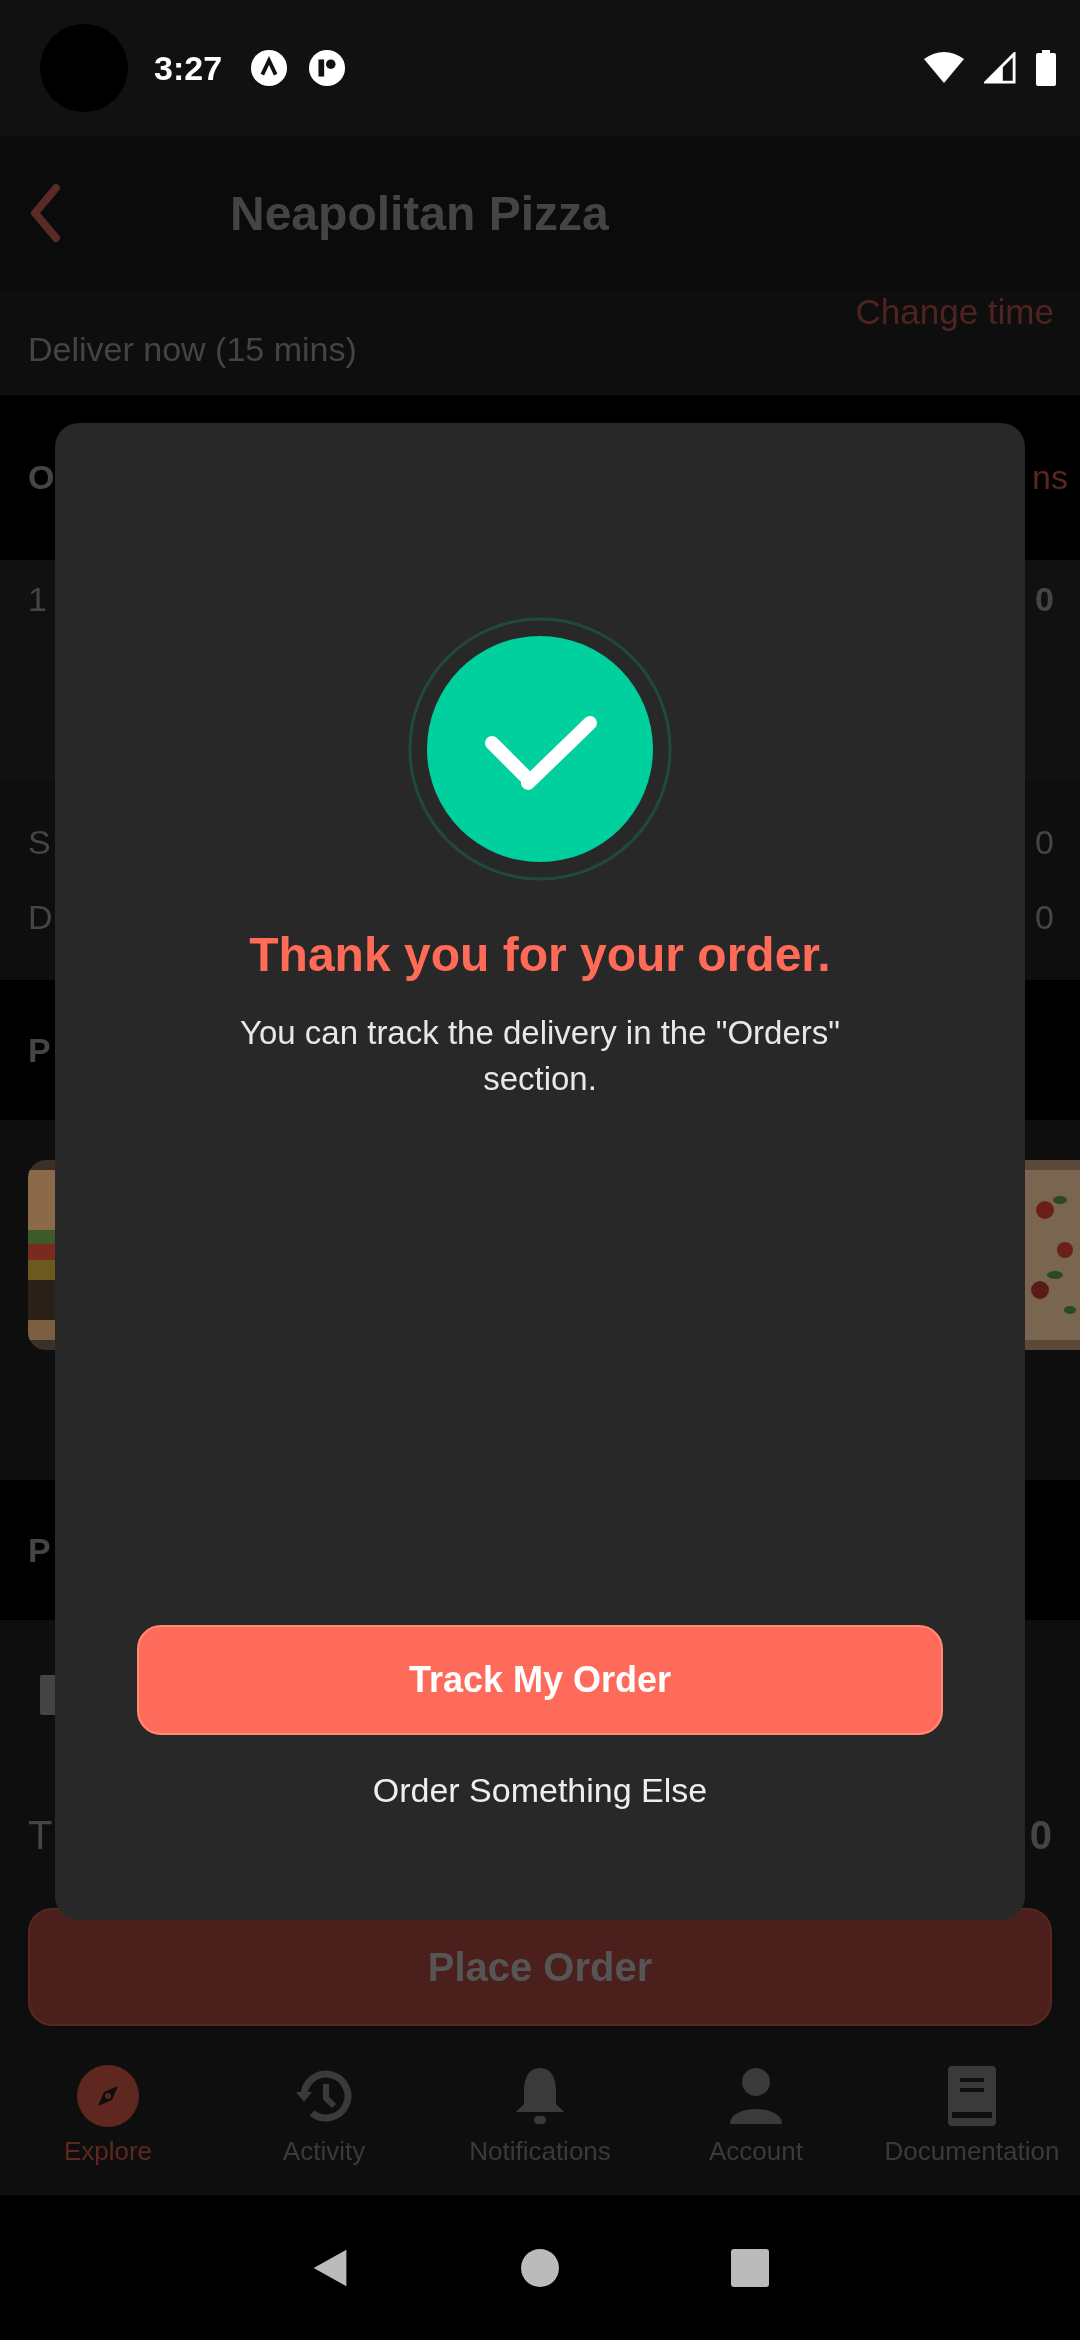 This screenshot has width=1080, height=2340. I want to click on wifi-icon, so click(944, 68).